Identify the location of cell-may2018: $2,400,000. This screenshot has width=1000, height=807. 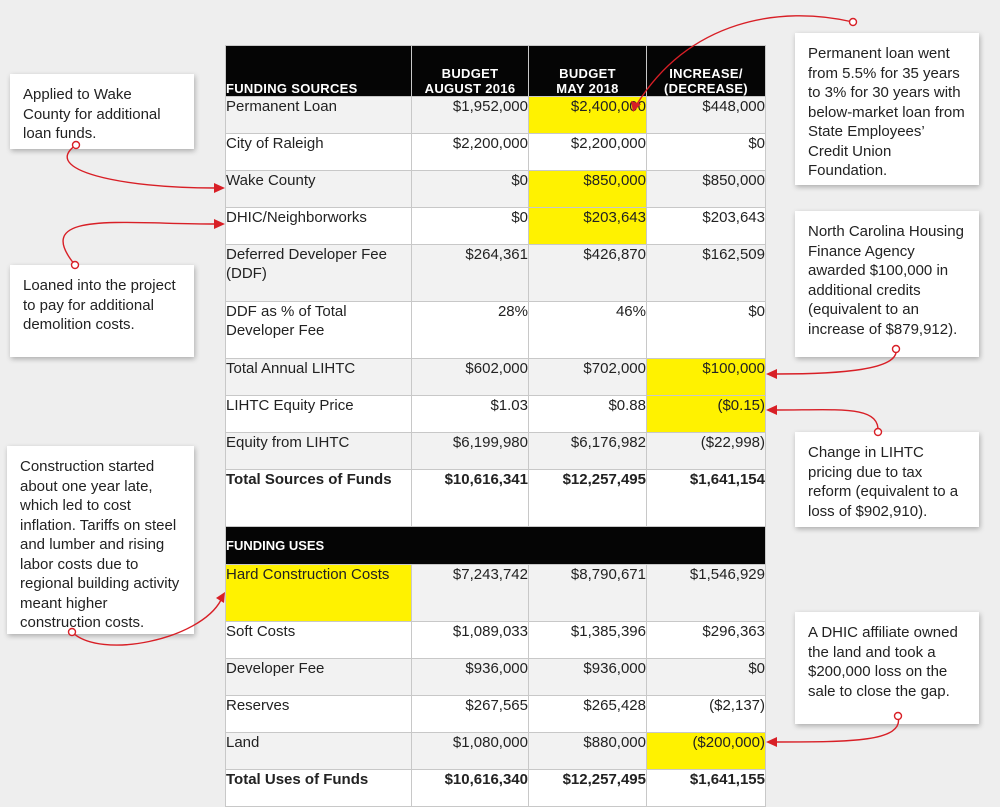
(587, 115).